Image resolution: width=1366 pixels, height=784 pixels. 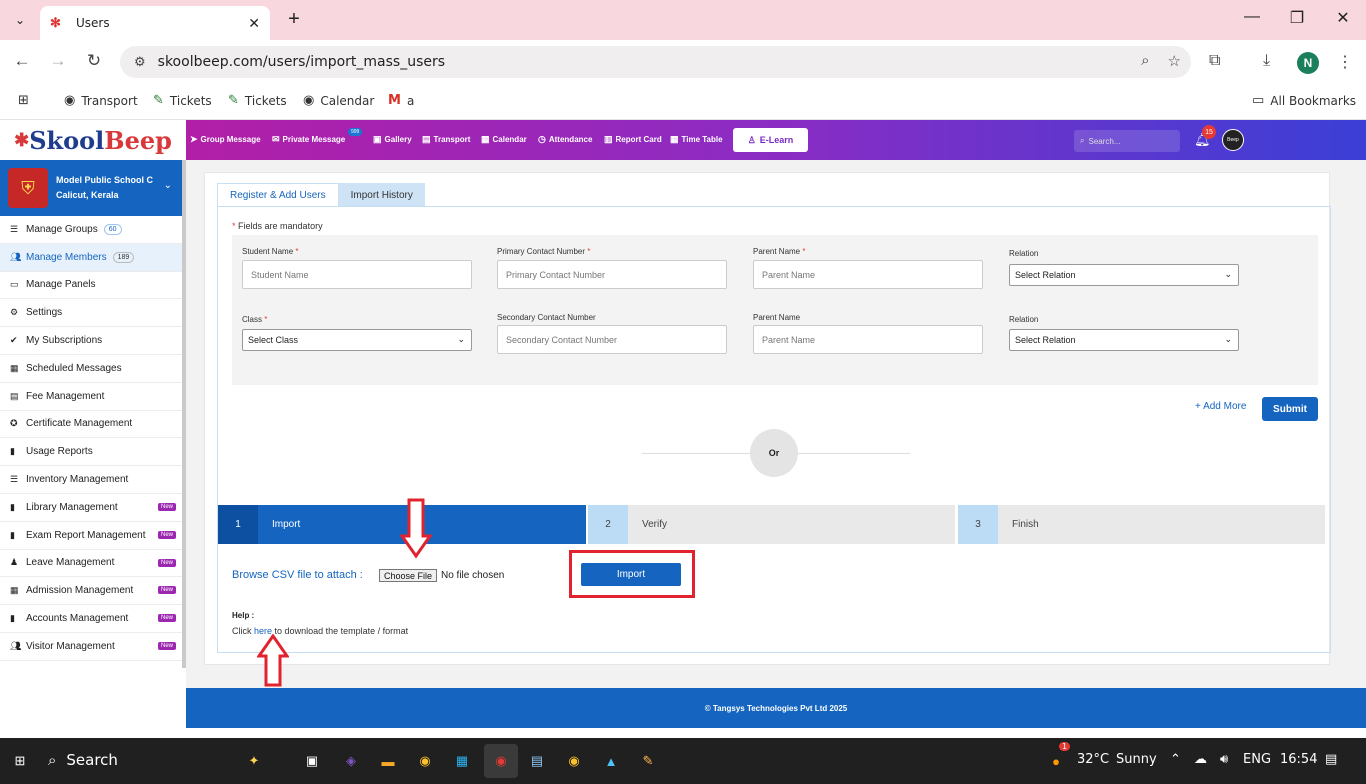 I want to click on chrome-icon: ◉, so click(x=425, y=761).